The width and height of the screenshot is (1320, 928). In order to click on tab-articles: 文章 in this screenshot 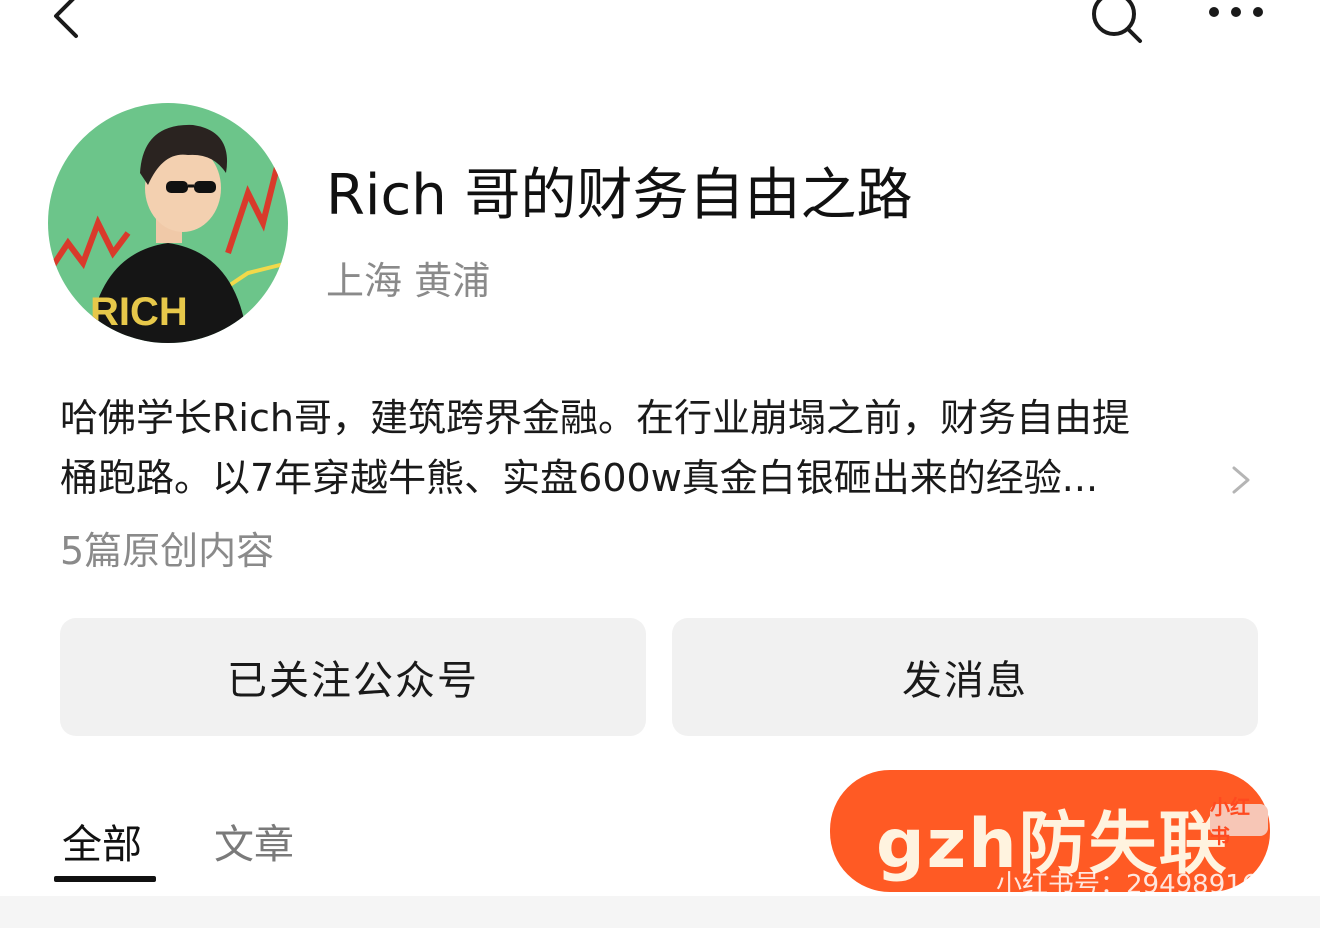, I will do `click(254, 841)`.